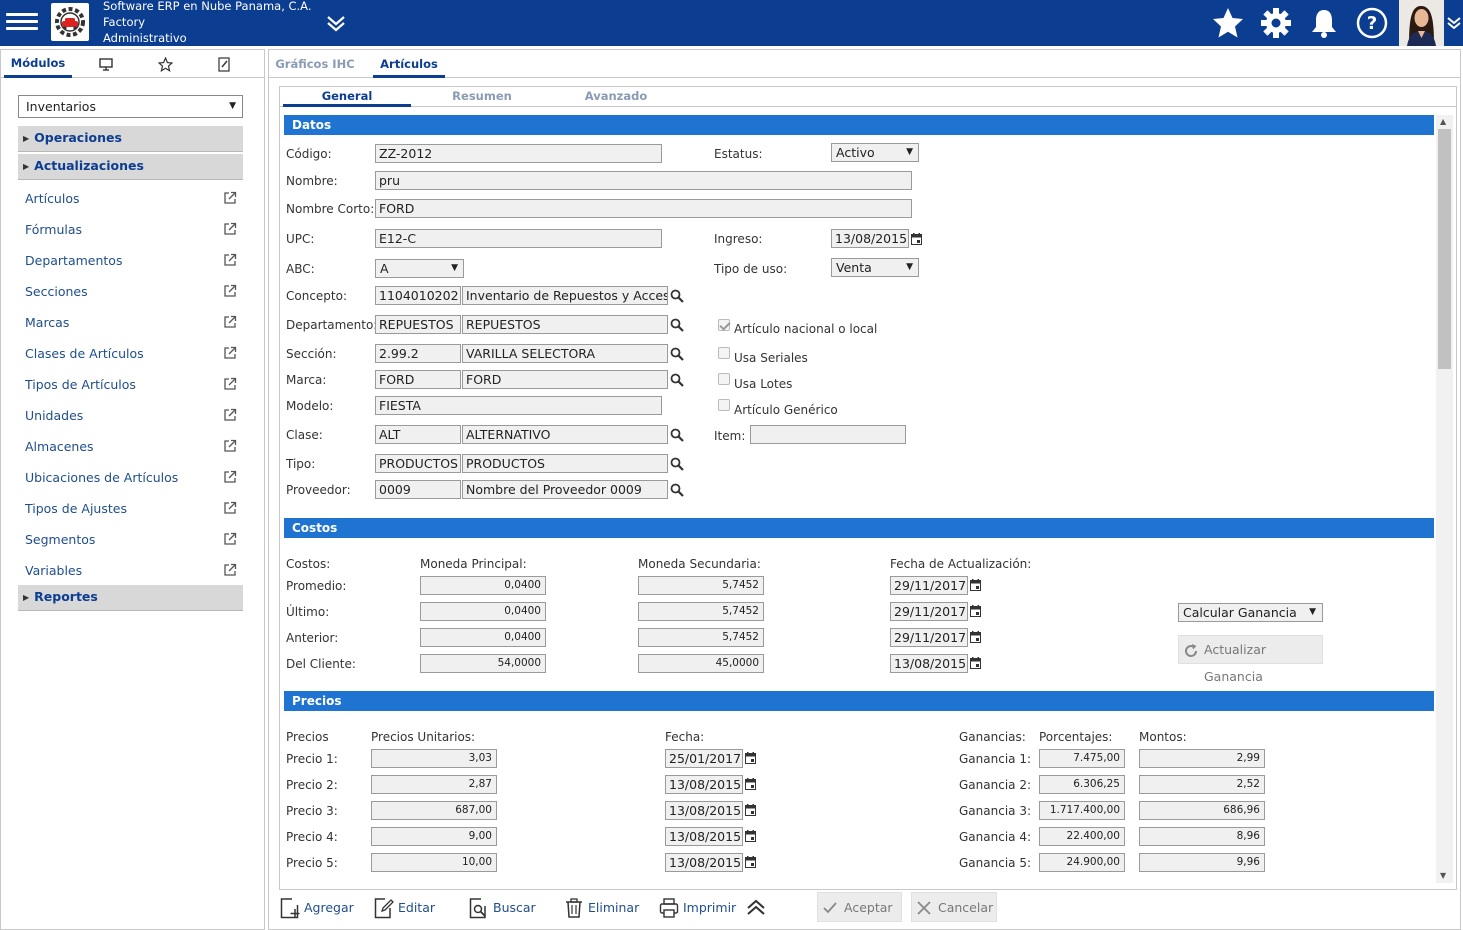 This screenshot has height=930, width=1463. I want to click on help-icon: ?, so click(1372, 23).